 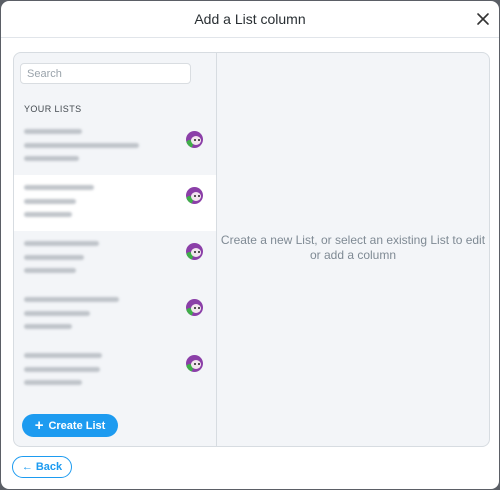 I want to click on create-list-button: + Create List, so click(x=70, y=425).